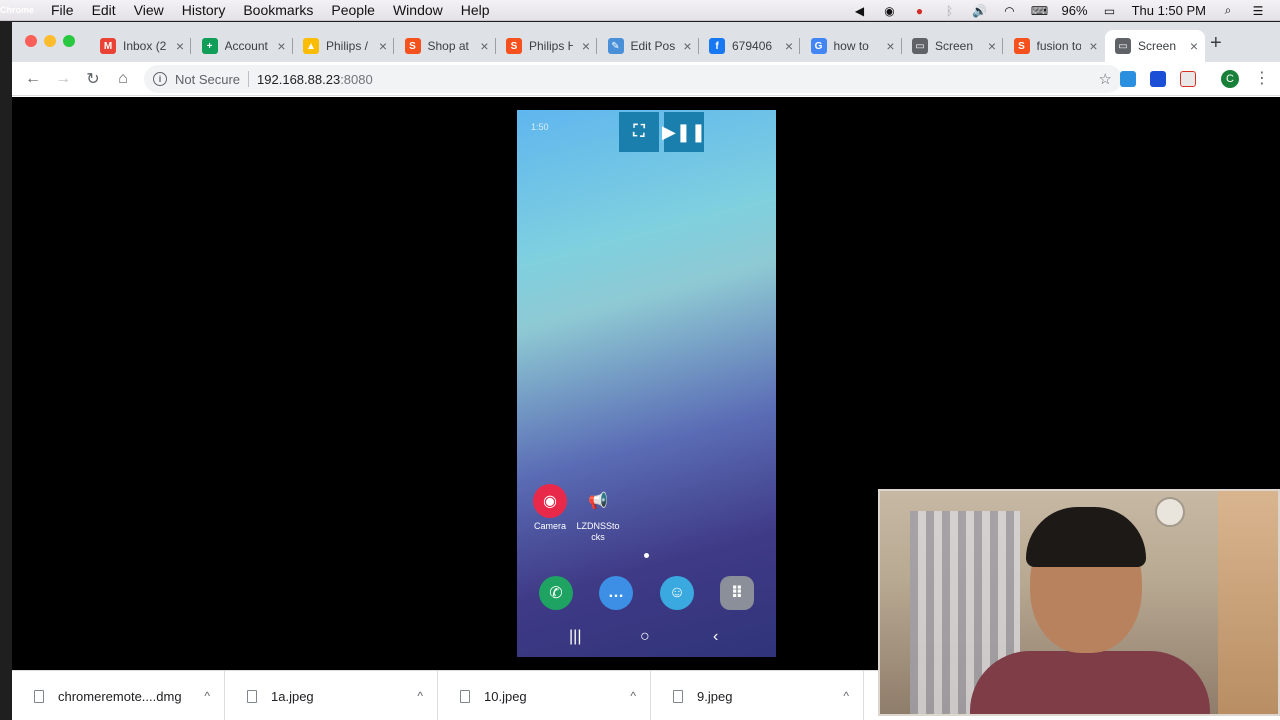 The image size is (1280, 720). Describe the element at coordinates (757, 695) in the screenshot. I see `download-item: 9.jpeg ^` at that location.